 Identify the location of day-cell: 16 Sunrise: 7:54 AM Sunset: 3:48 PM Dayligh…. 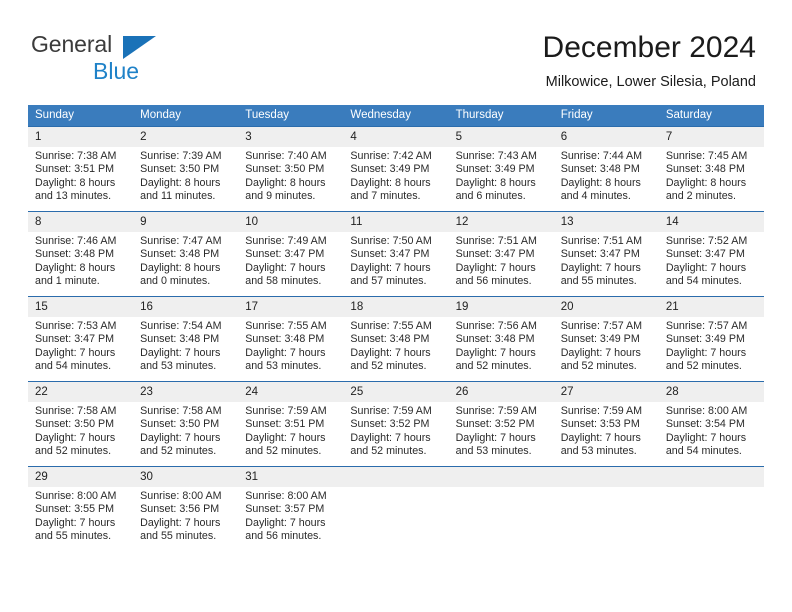
(186, 339).